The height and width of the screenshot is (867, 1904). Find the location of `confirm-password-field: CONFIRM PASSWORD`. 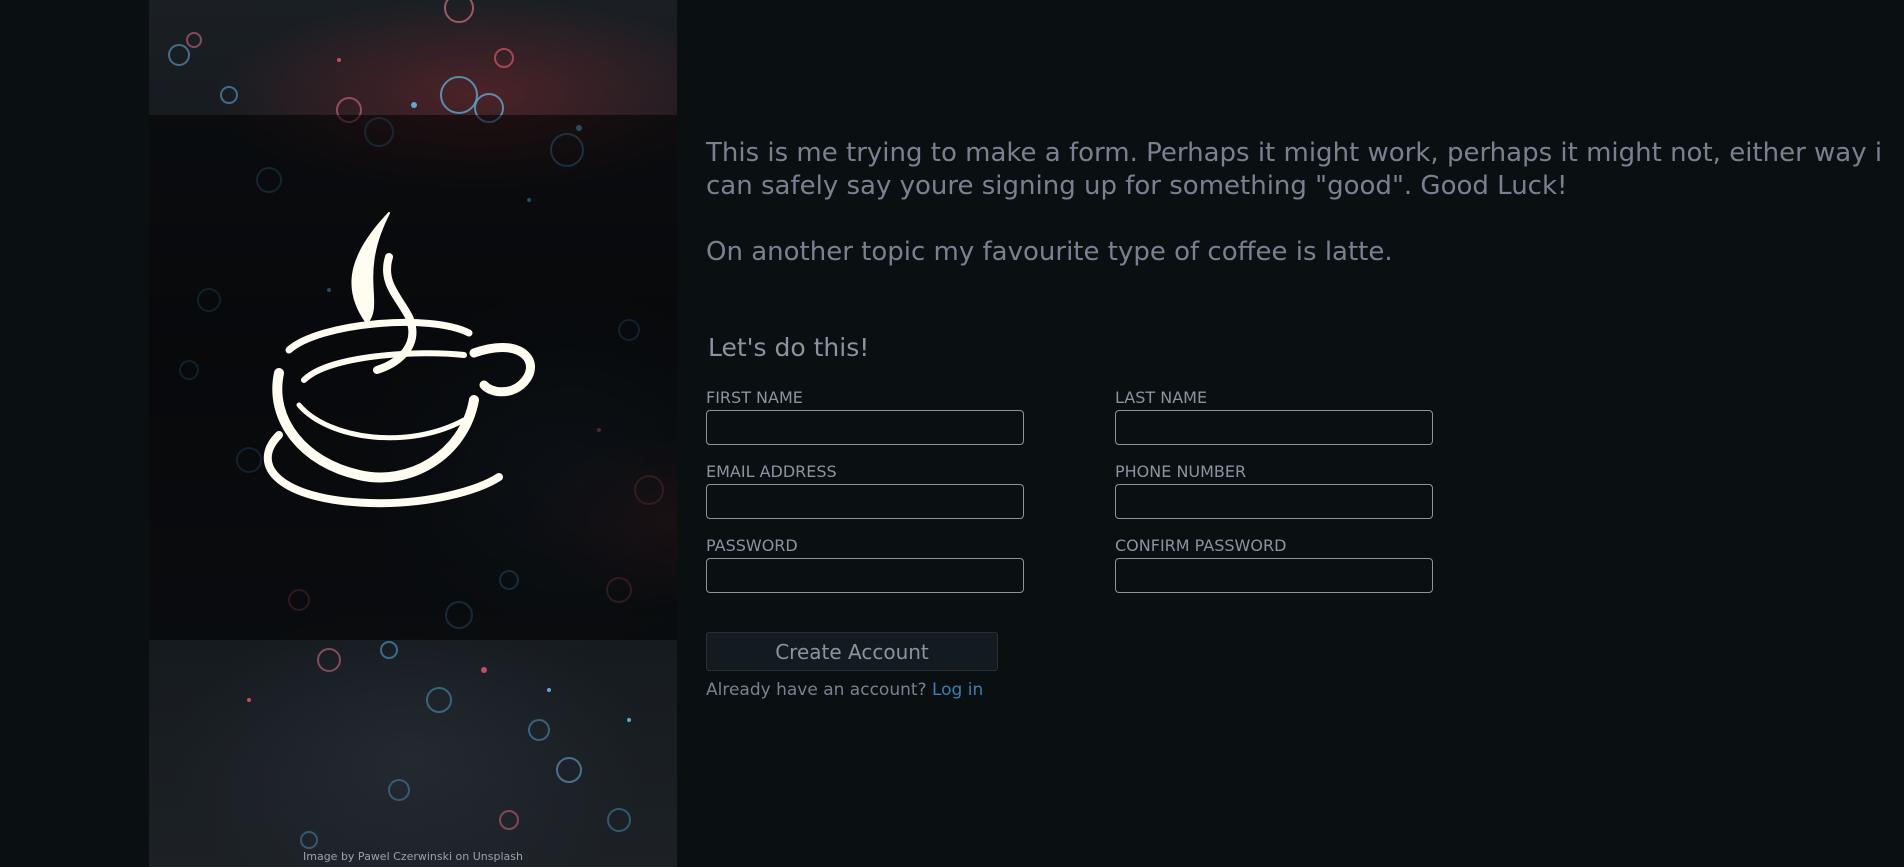

confirm-password-field: CONFIRM PASSWORD is located at coordinates (1275, 565).